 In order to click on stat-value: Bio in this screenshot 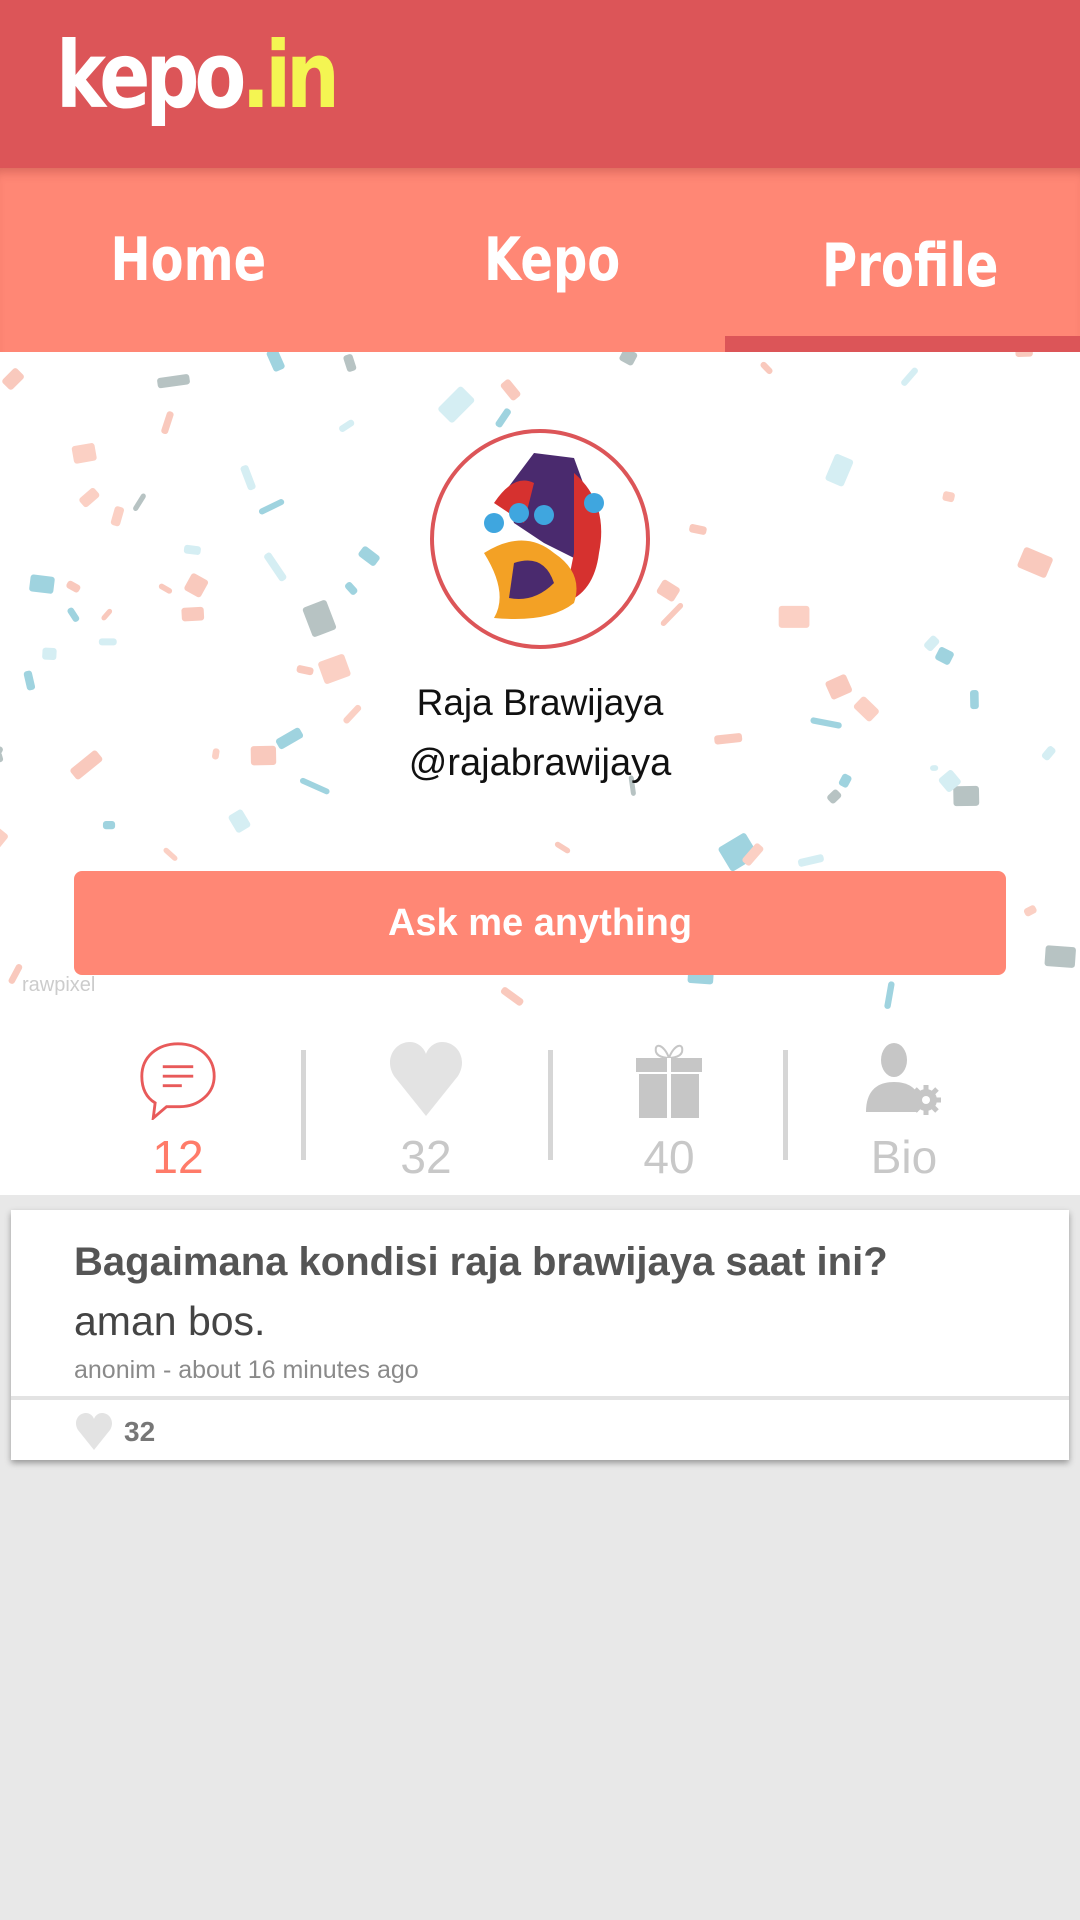, I will do `click(904, 1157)`.